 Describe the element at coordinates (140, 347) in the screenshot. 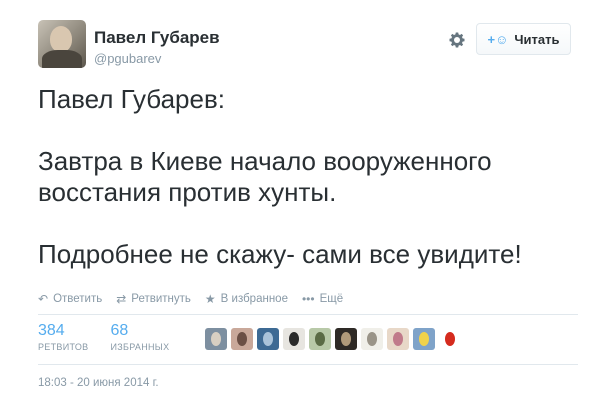

I see `favorites-label: ИЗБРАННЫХ` at that location.